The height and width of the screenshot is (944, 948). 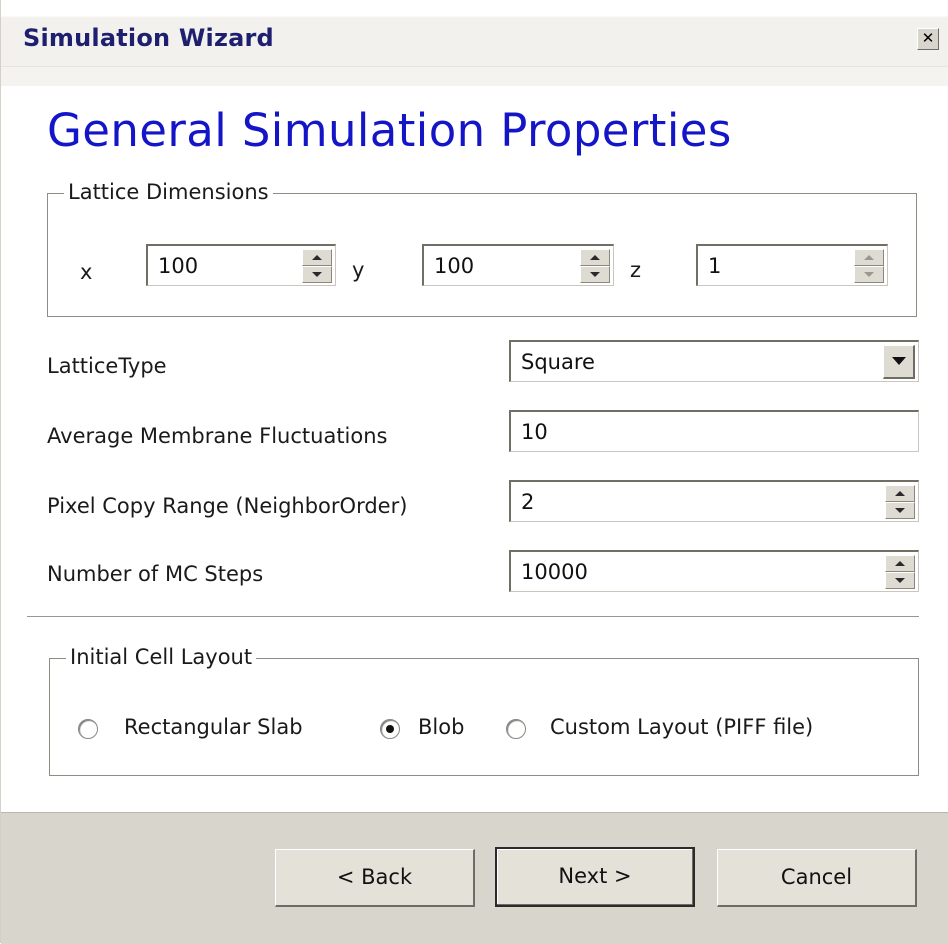 I want to click on radio-custom-layout-label: Custom Layout (PIFF file), so click(x=682, y=727).